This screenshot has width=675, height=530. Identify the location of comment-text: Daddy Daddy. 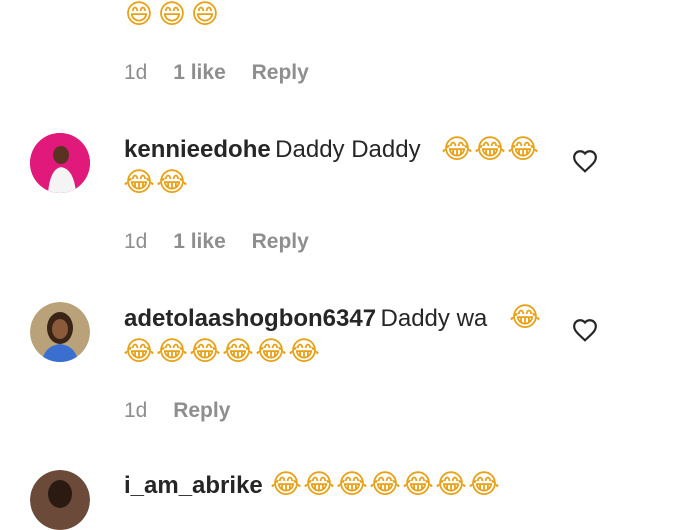
(348, 149).